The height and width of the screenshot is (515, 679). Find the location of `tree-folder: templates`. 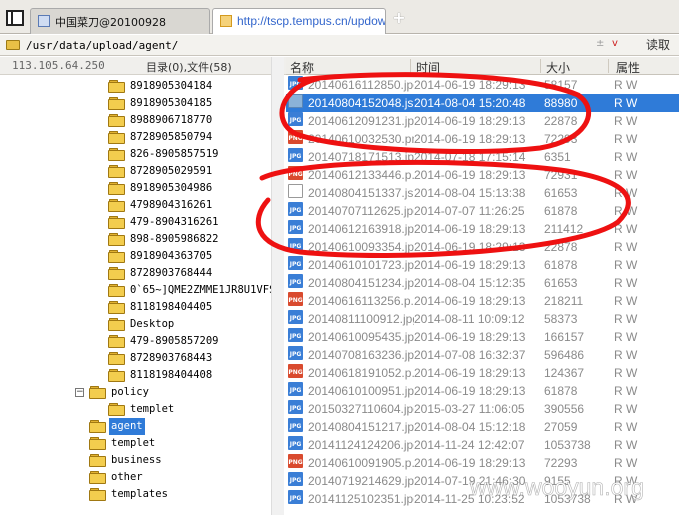

tree-folder: templates is located at coordinates (129, 494).